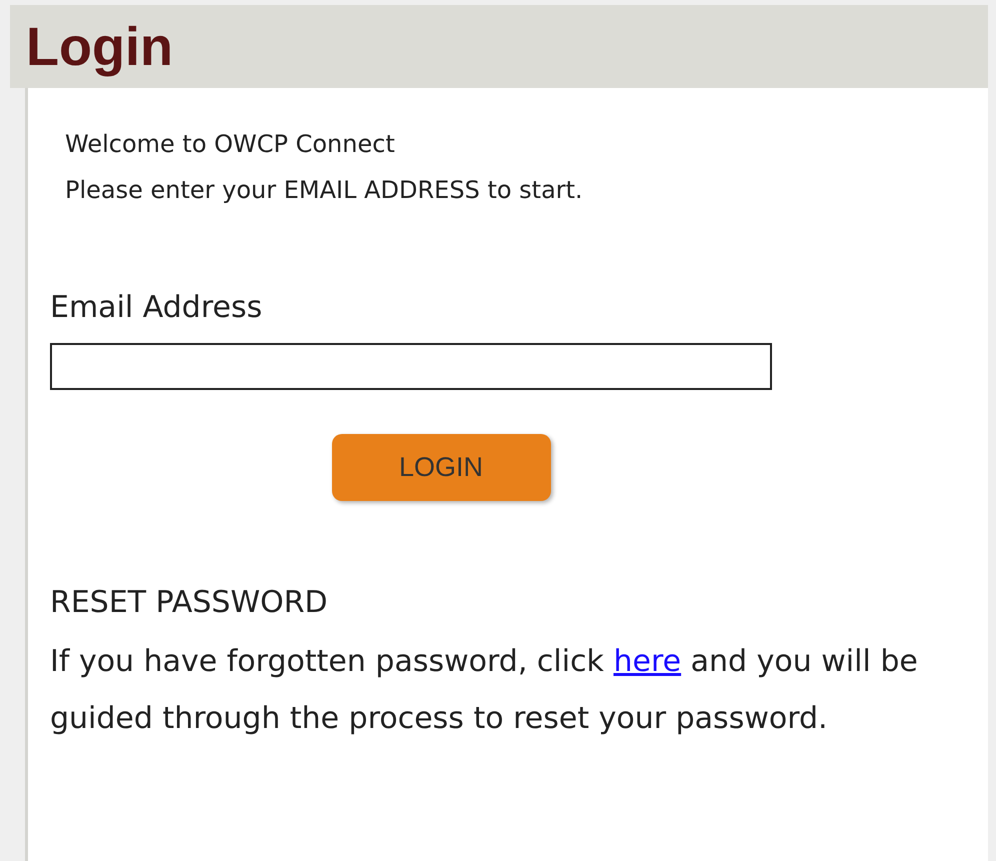 The image size is (996, 861). Describe the element at coordinates (484, 690) in the screenshot. I see `reset-instructions: If you have forgotten password, click here and you will be guided through the process to reset your password.` at that location.